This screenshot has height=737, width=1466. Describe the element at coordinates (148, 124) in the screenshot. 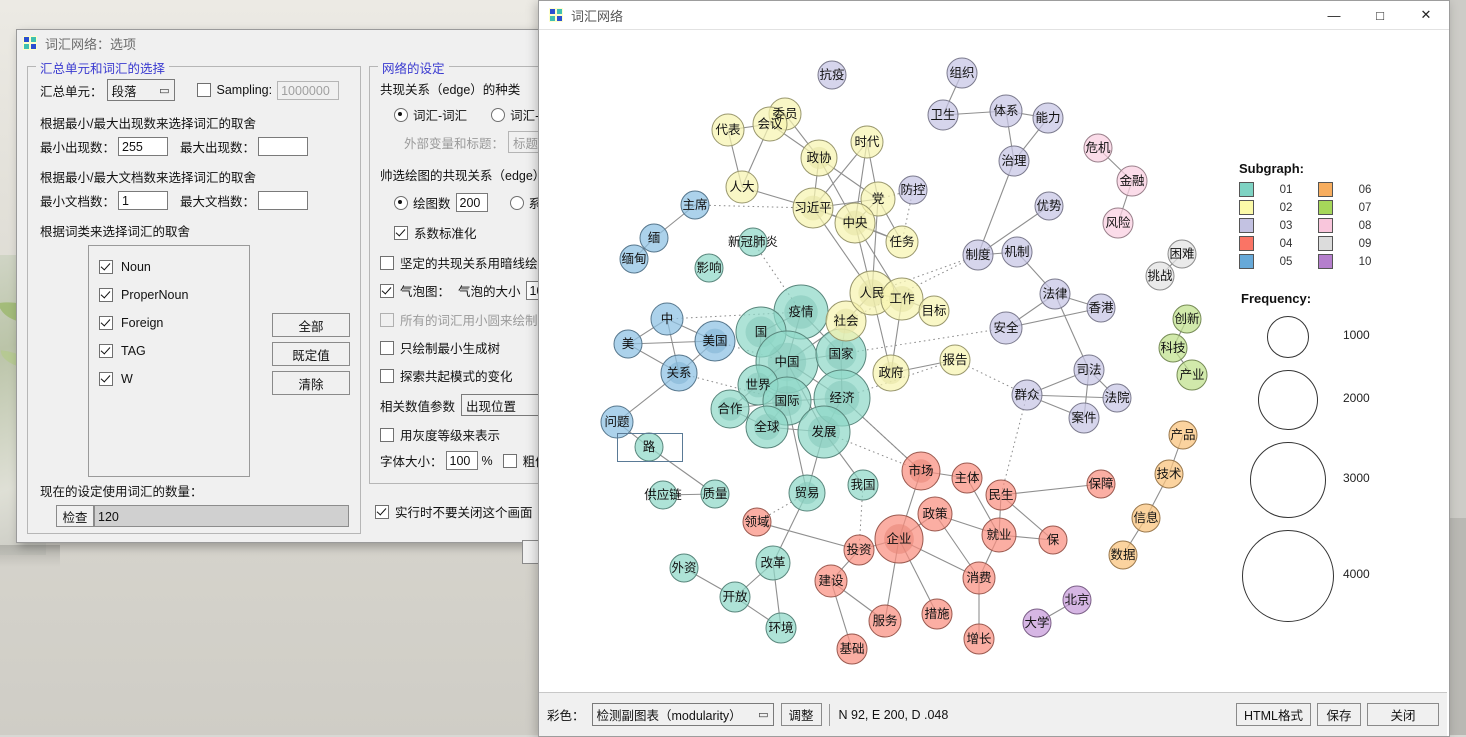

I see `occurrence-heading: 根据最小/最大出现数来选择词汇的取舍` at that location.